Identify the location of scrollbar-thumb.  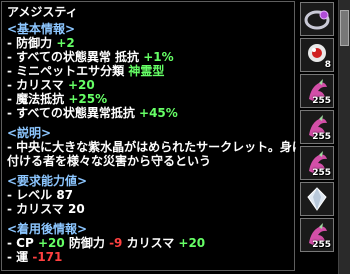
(344, 28).